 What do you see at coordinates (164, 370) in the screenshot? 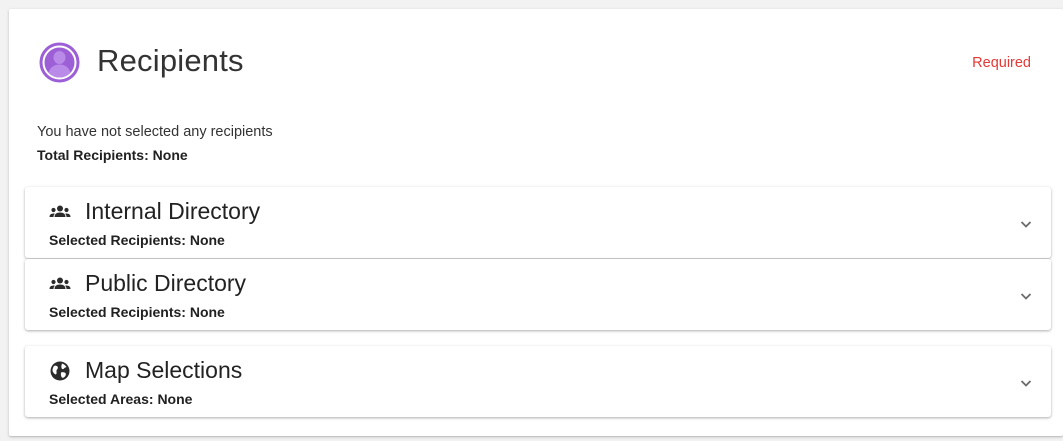
I see `panel-title: Map Selections` at bounding box center [164, 370].